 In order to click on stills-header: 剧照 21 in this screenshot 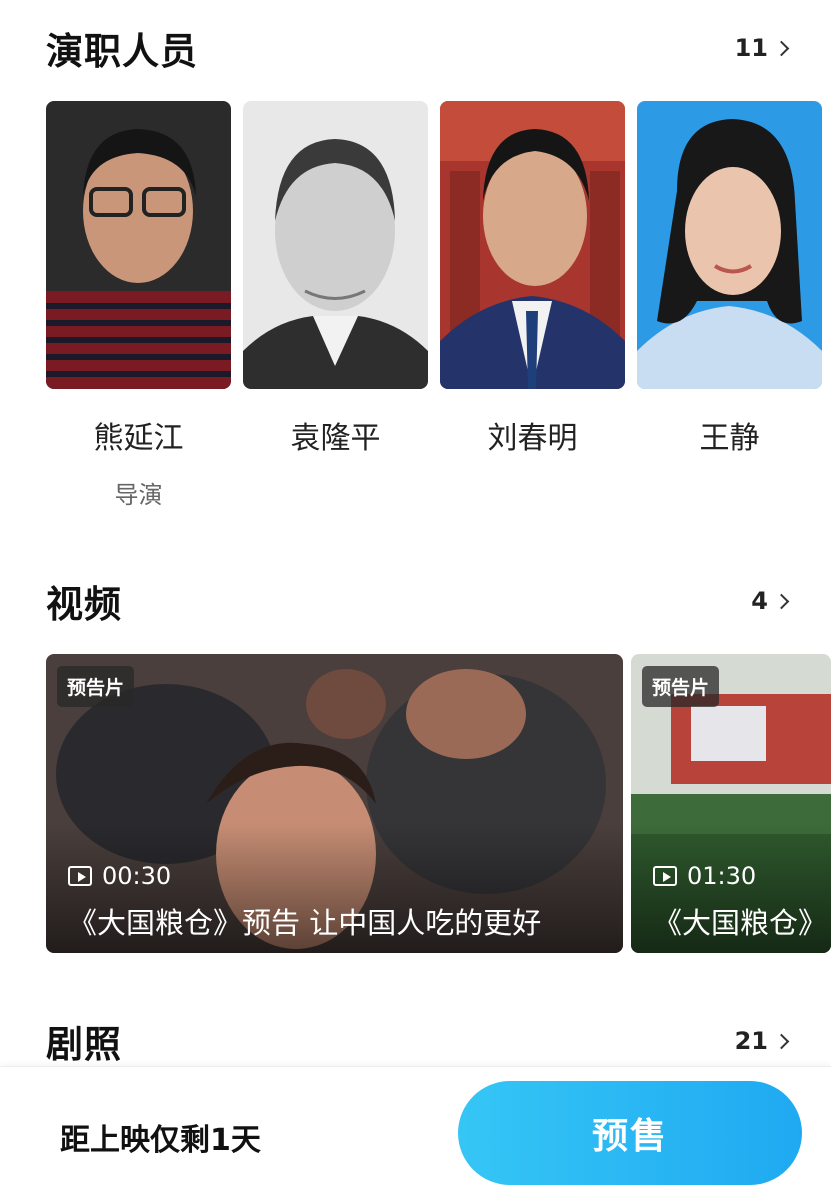, I will do `click(418, 1041)`.